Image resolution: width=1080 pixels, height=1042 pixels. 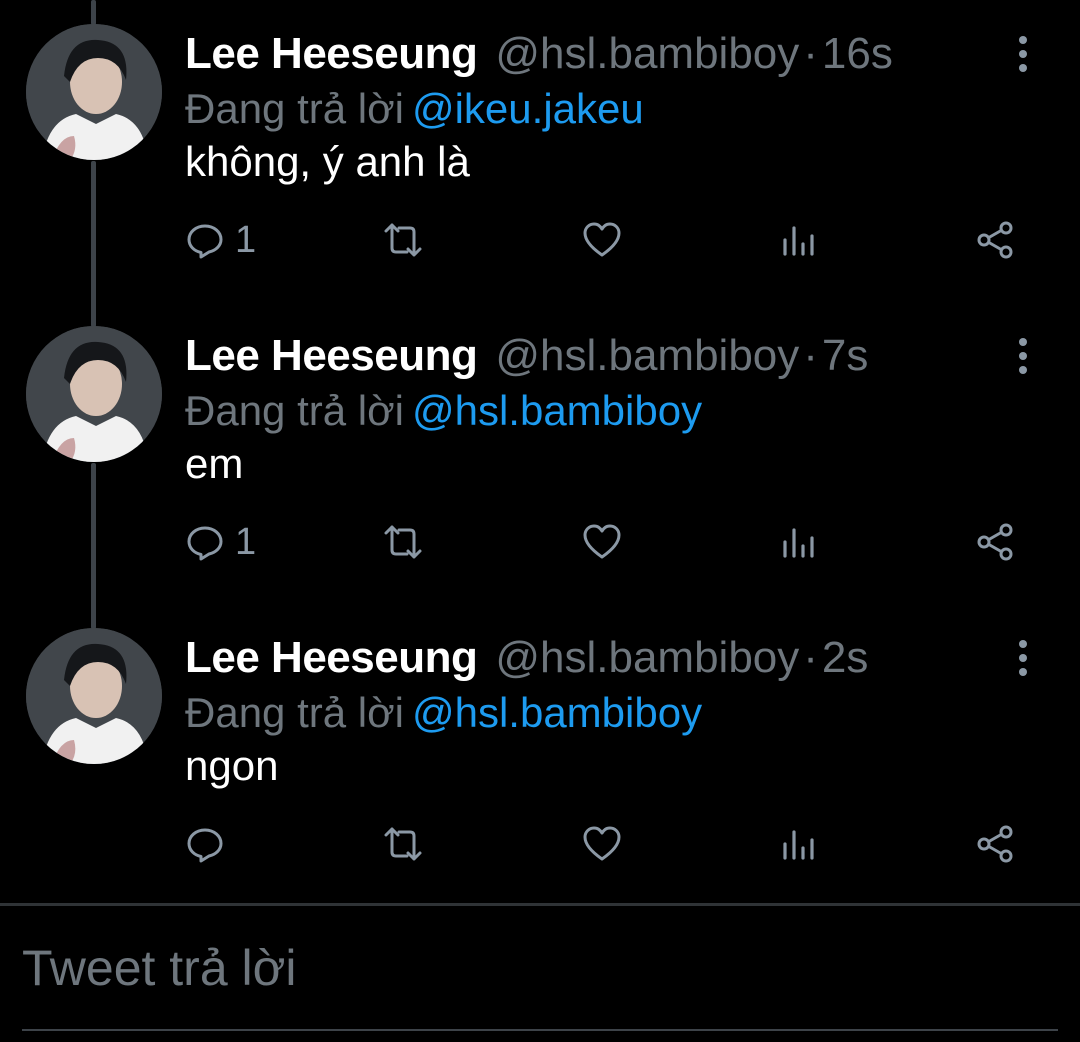 I want to click on reply-button, so click(x=210, y=844).